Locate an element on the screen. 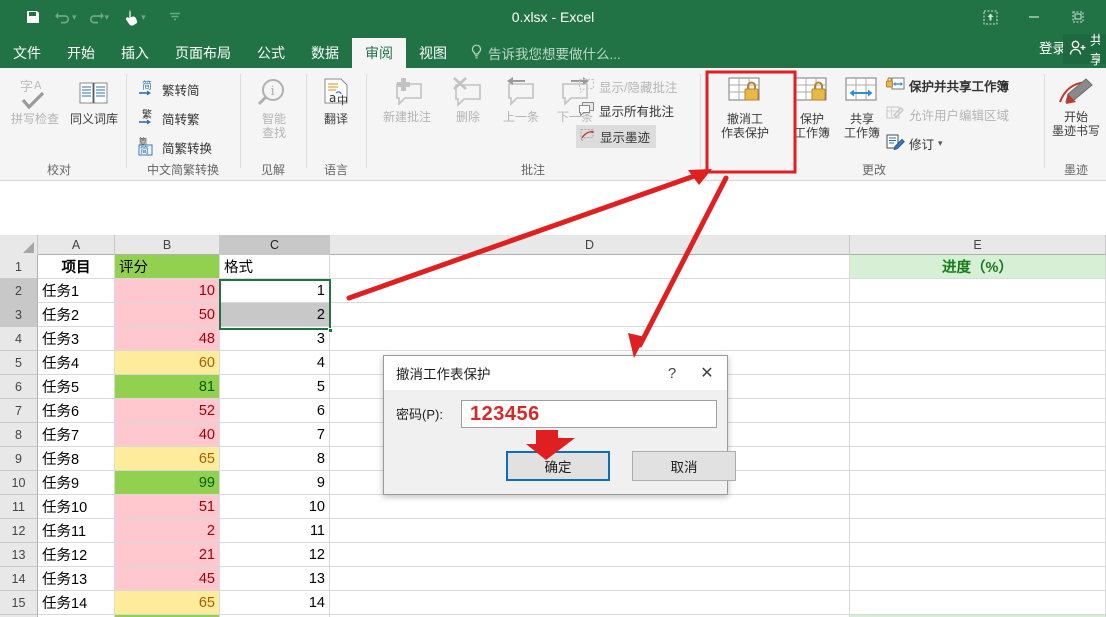 The height and width of the screenshot is (617, 1106). cell-D4 is located at coordinates (590, 338).